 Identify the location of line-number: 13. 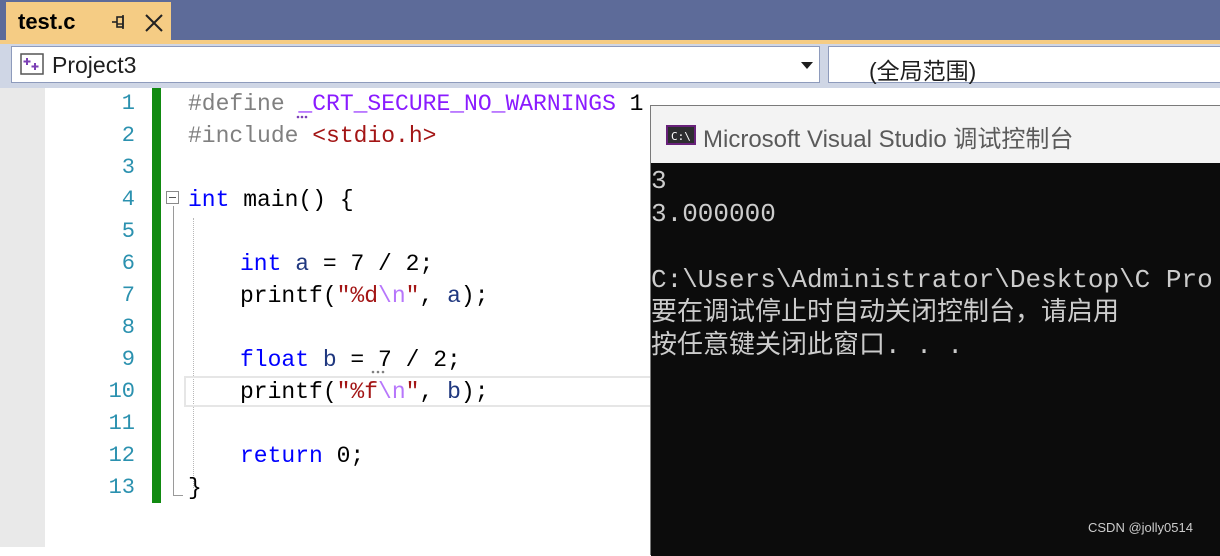
(121, 487).